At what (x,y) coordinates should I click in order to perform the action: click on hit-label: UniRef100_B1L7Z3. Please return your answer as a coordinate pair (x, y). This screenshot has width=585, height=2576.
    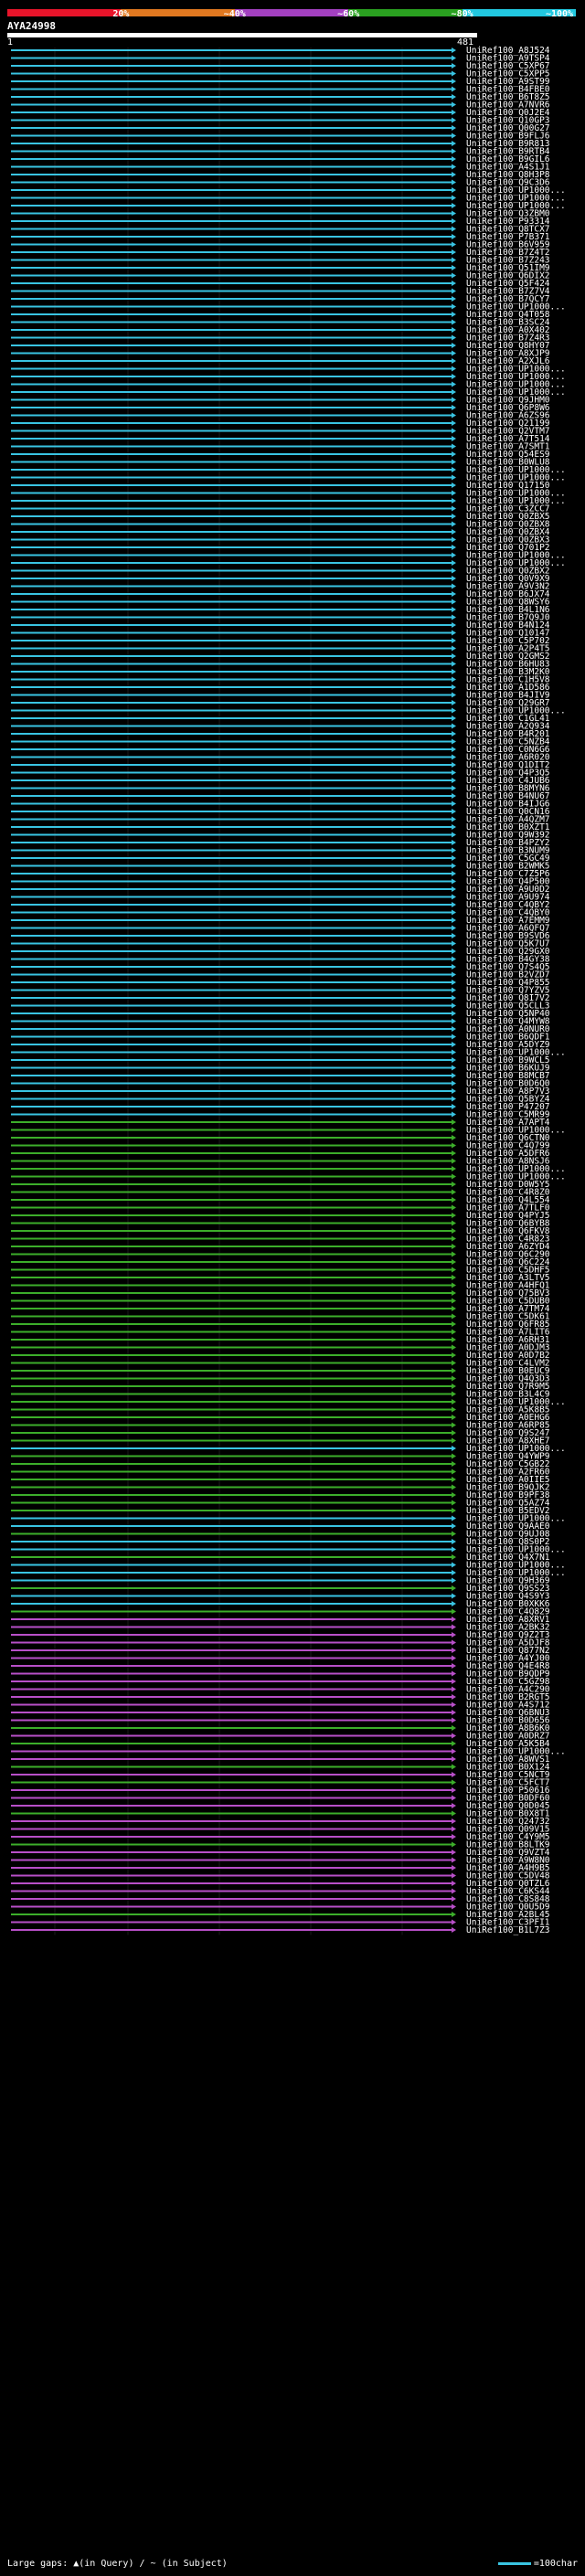
    Looking at the image, I should click on (508, 1930).